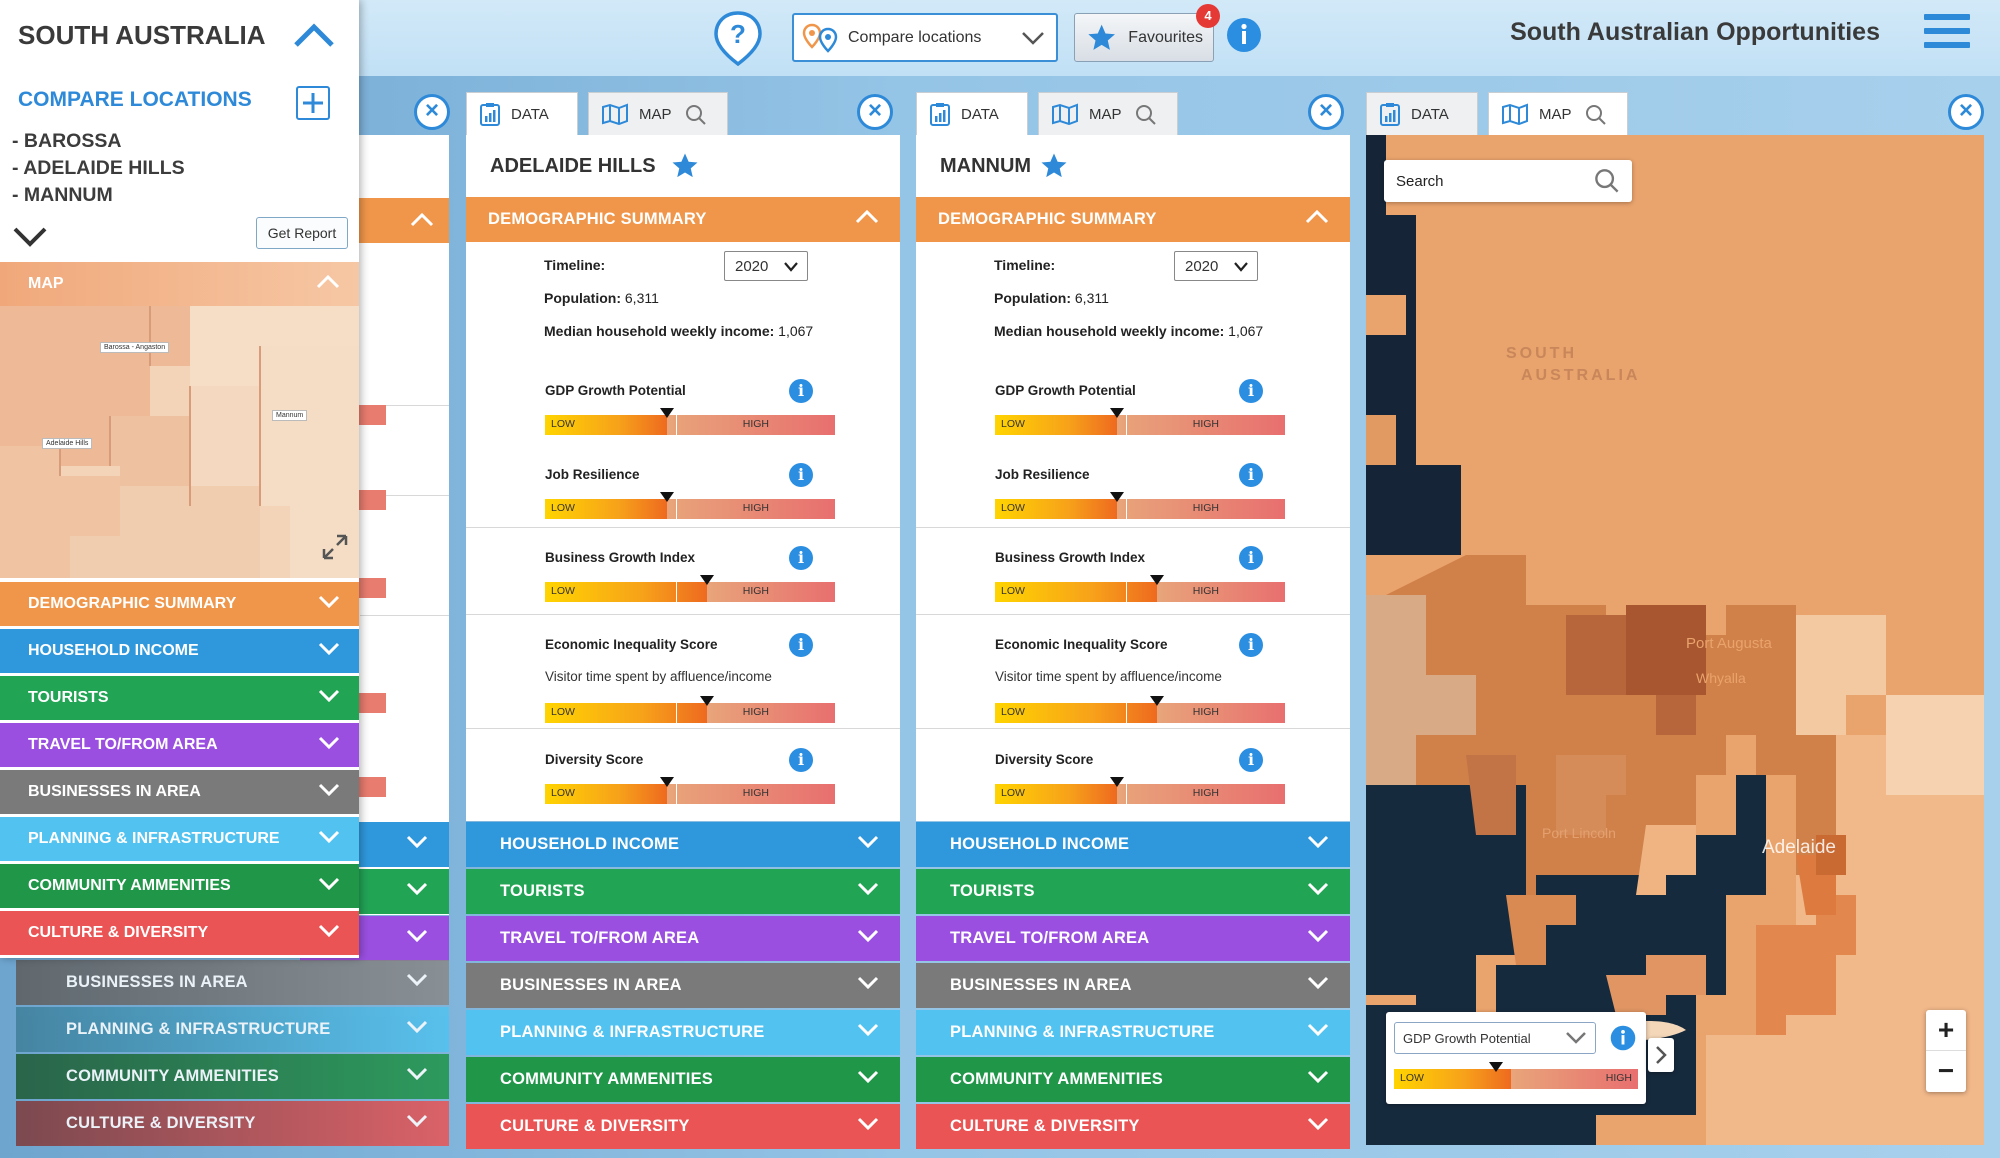  What do you see at coordinates (179, 698) in the screenshot?
I see `sidebar-item-tourists: TOURISTS` at bounding box center [179, 698].